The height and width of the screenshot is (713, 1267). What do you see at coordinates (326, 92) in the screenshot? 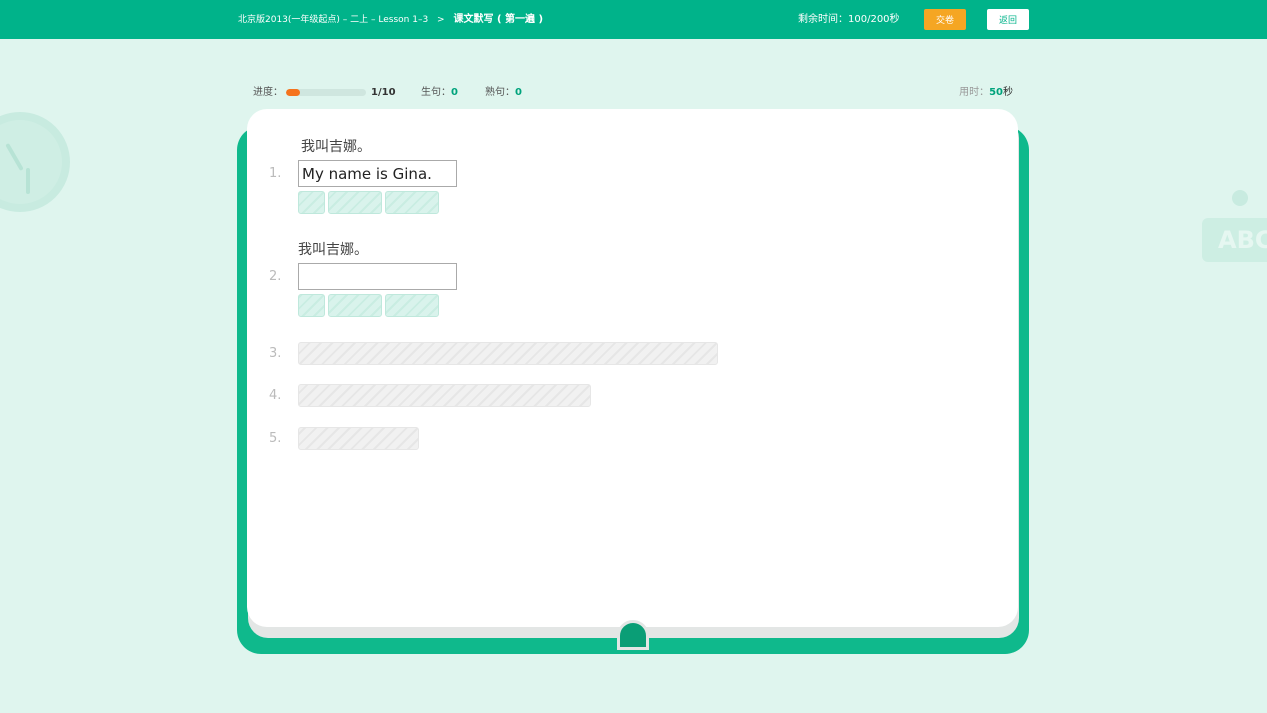
I see `progress-bar` at bounding box center [326, 92].